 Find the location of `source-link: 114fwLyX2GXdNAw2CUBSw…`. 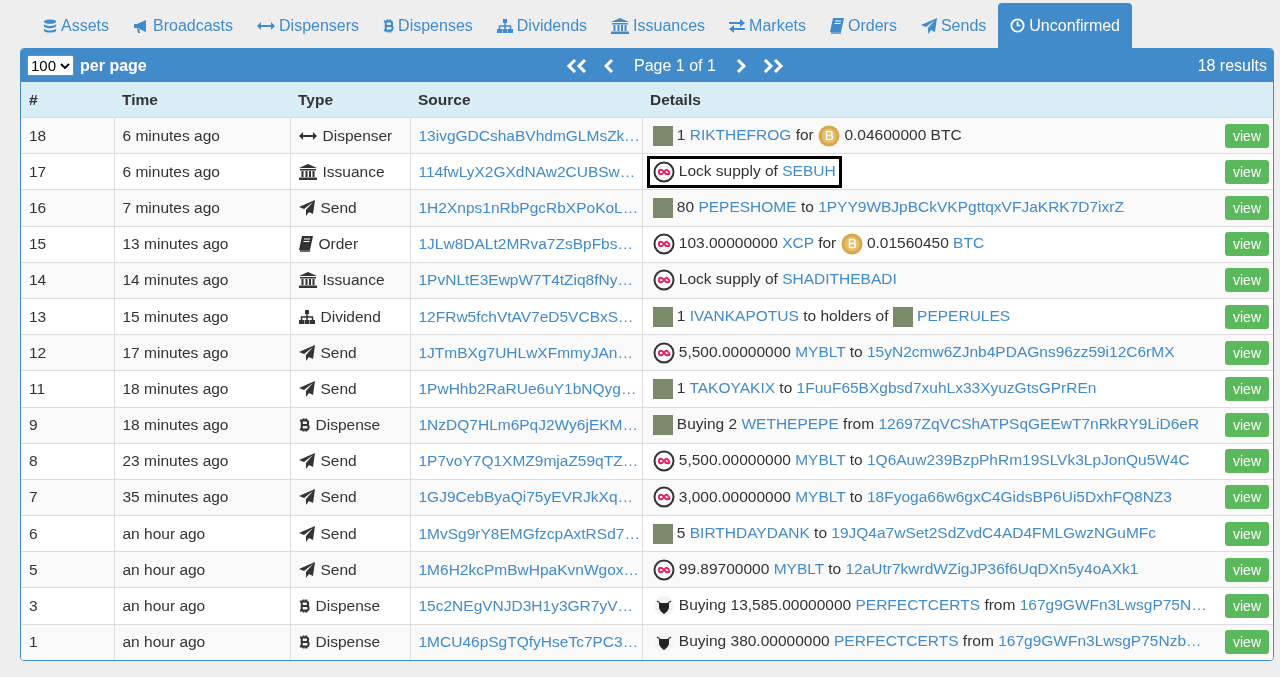

source-link: 114fwLyX2GXdNAw2CUBSw… is located at coordinates (527, 171).